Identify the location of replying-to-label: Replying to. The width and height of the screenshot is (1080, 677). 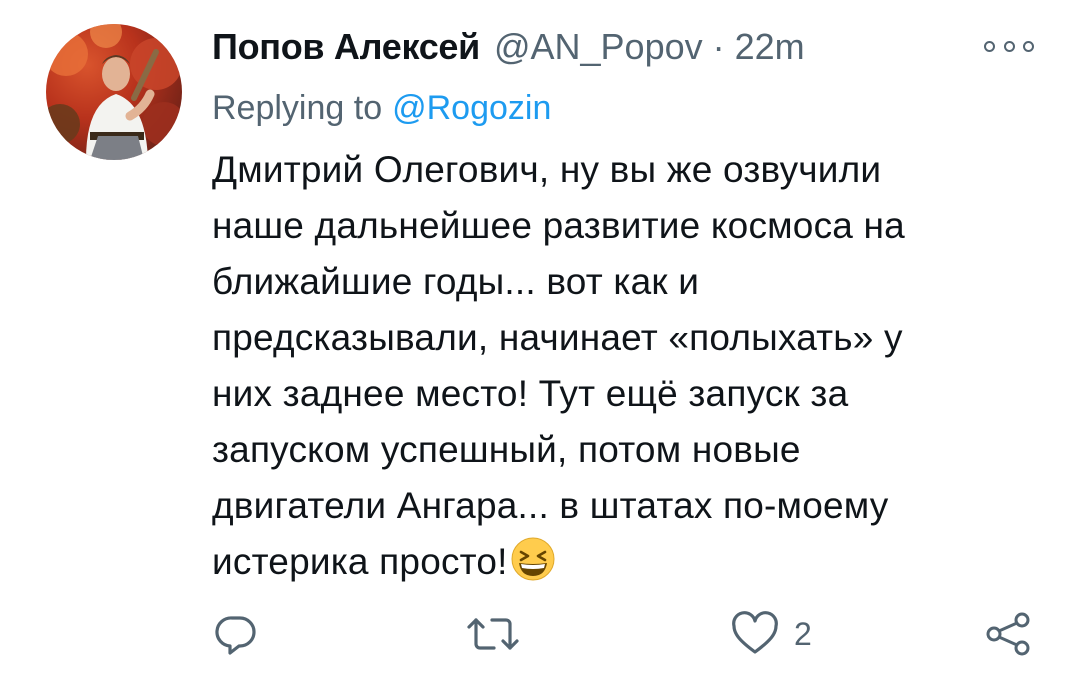
(297, 108).